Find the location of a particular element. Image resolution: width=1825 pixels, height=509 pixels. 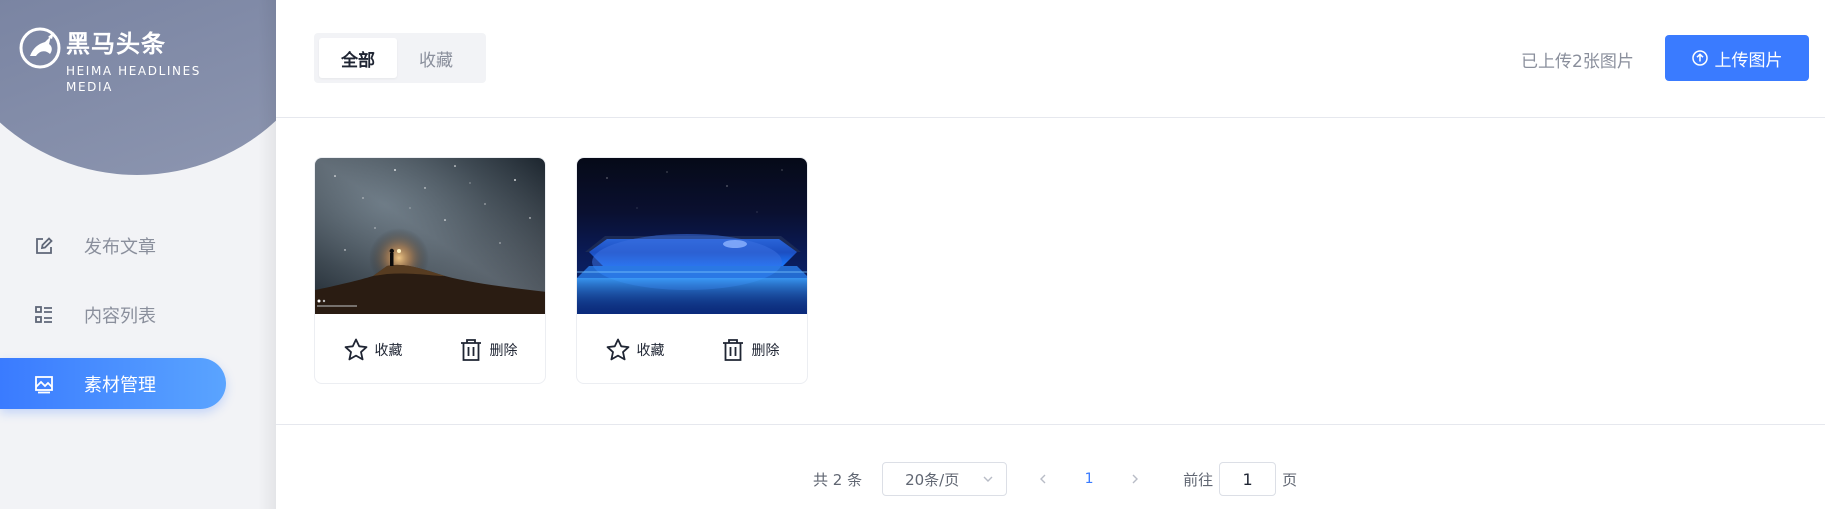

chevron-left-icon is located at coordinates (1043, 479).